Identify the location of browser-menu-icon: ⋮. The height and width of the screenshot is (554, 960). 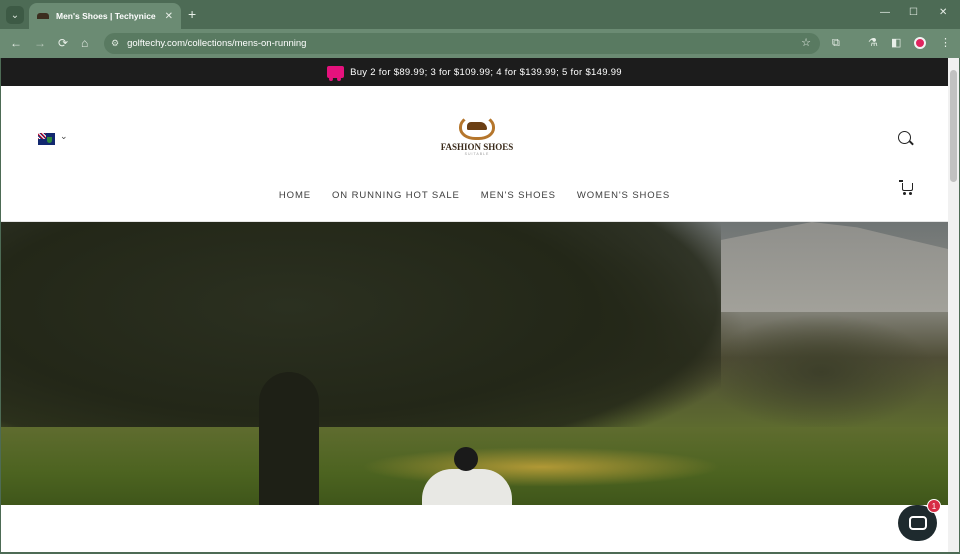
(945, 43).